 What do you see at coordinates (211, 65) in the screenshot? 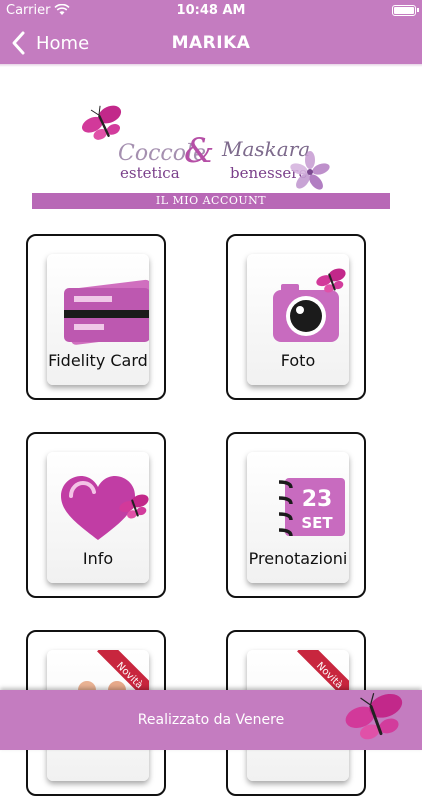
I see `nav-divider` at bounding box center [211, 65].